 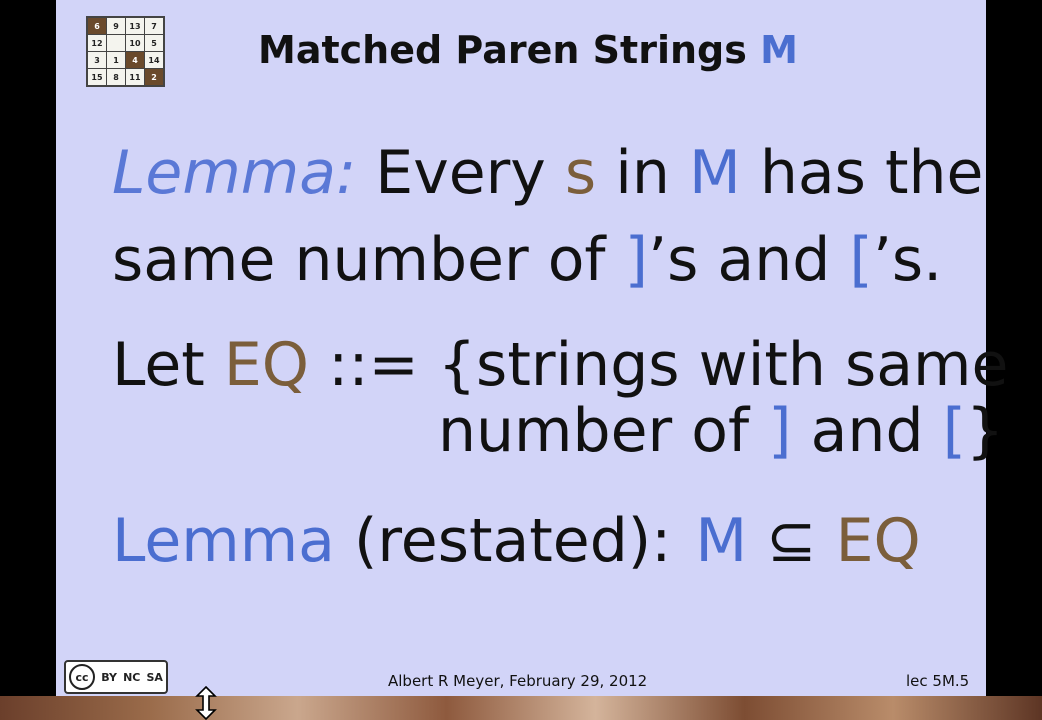 I want to click on text-same-number: same number of, so click(x=368, y=260).